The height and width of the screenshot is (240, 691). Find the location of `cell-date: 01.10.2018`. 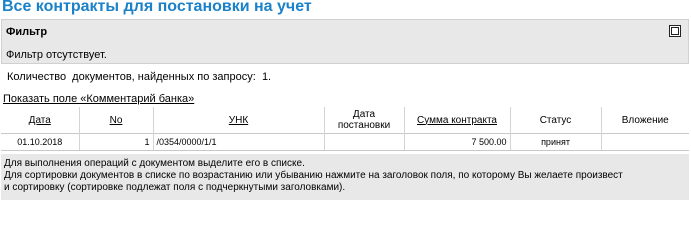

cell-date: 01.10.2018 is located at coordinates (40, 142).